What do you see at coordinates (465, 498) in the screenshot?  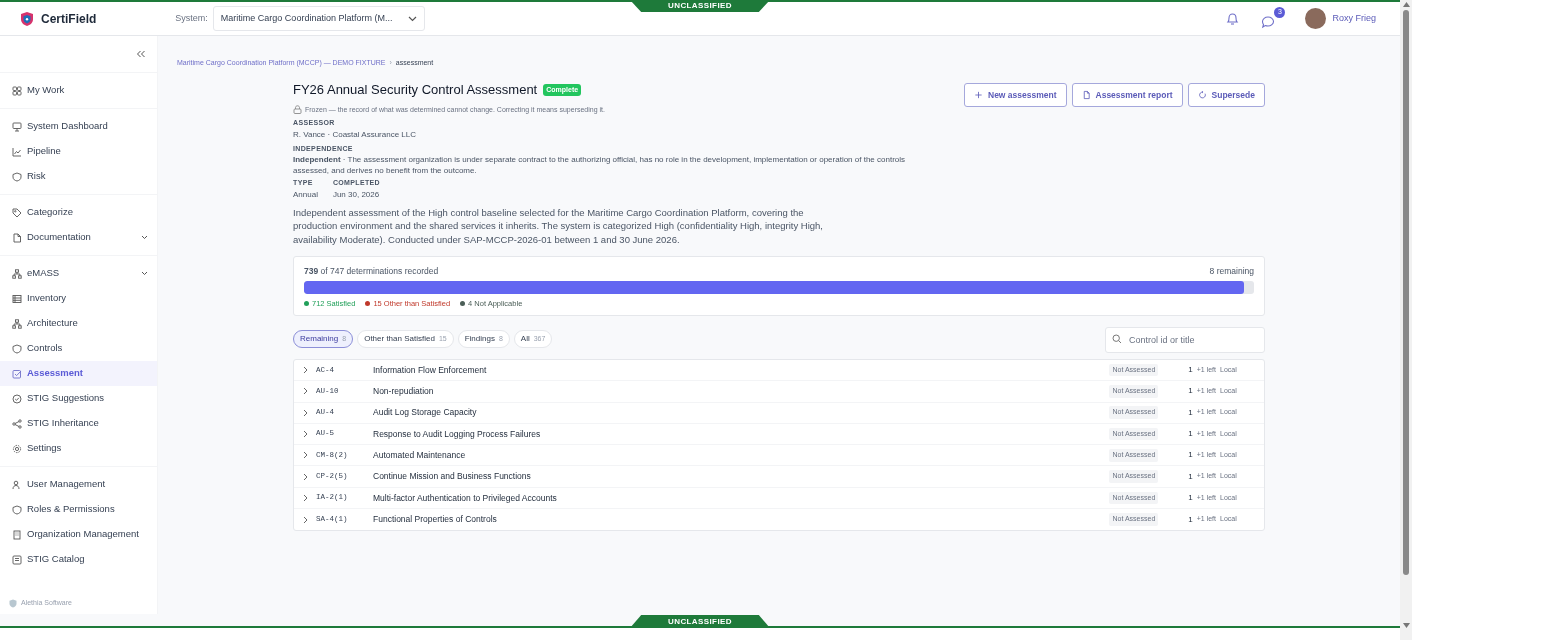 I see `control-title: Multi-factor Authentication to Privileged Accounts` at bounding box center [465, 498].